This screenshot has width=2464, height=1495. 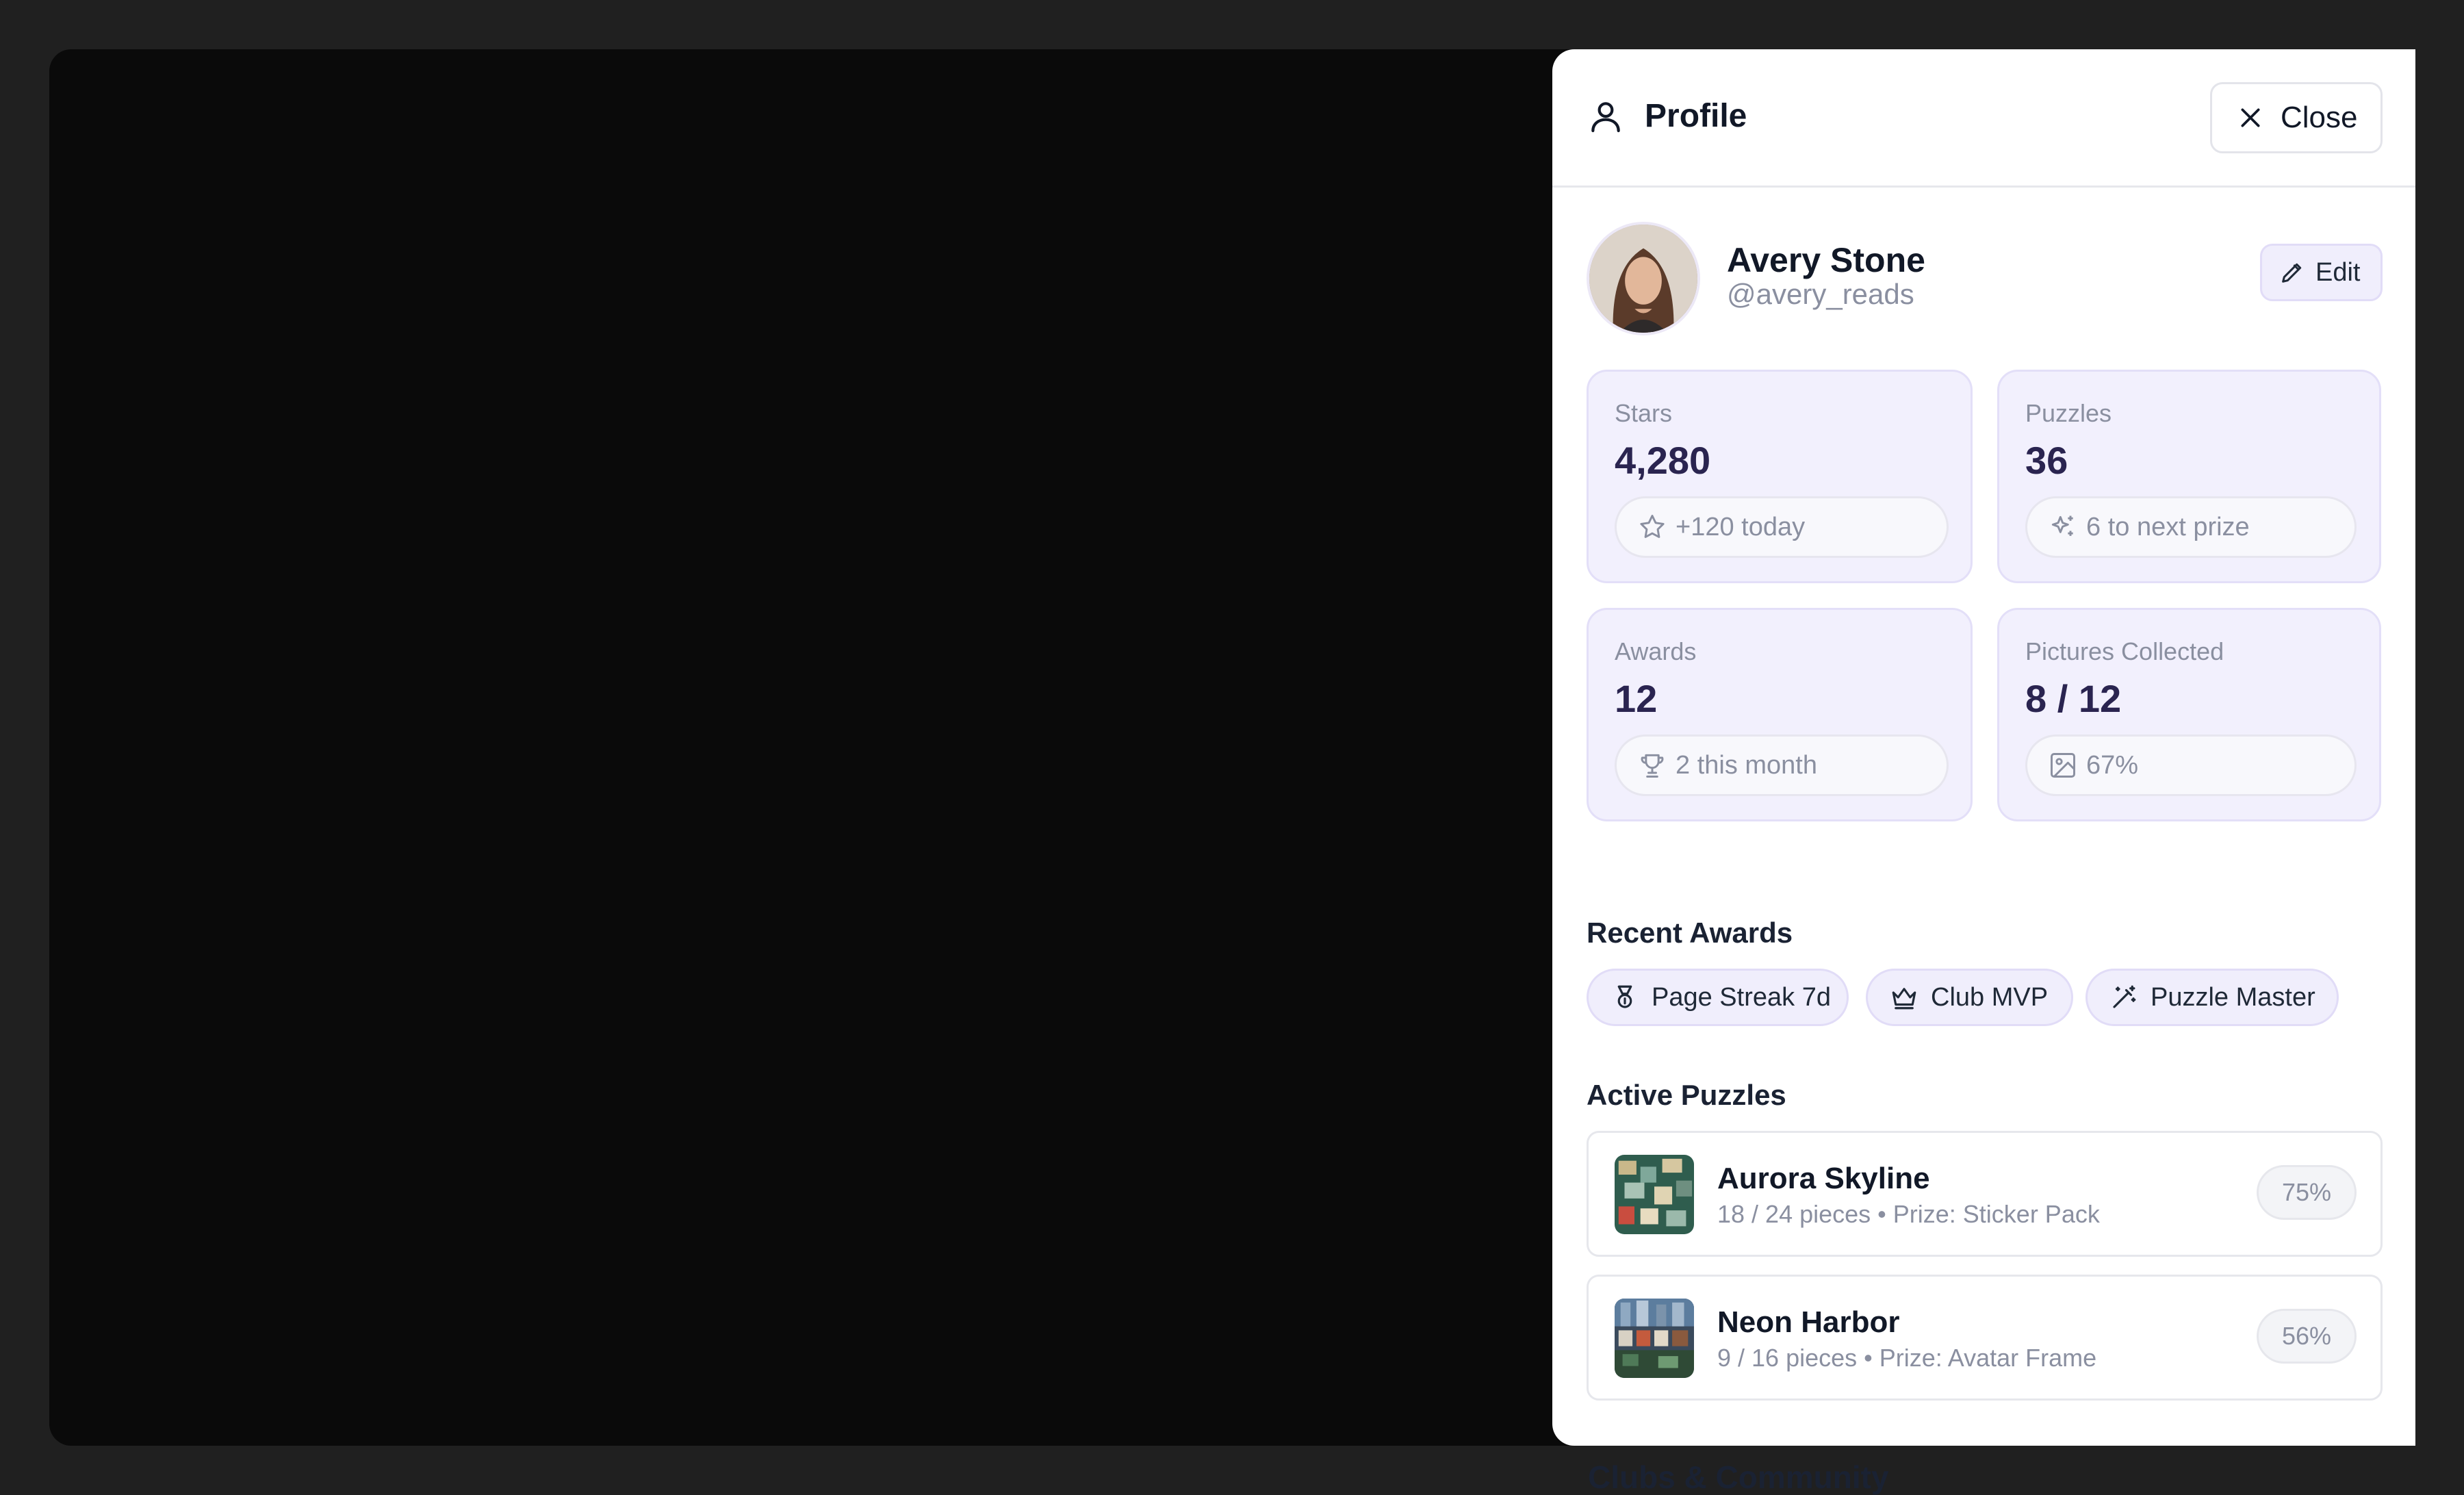 What do you see at coordinates (1624, 996) in the screenshot?
I see `medal-icon` at bounding box center [1624, 996].